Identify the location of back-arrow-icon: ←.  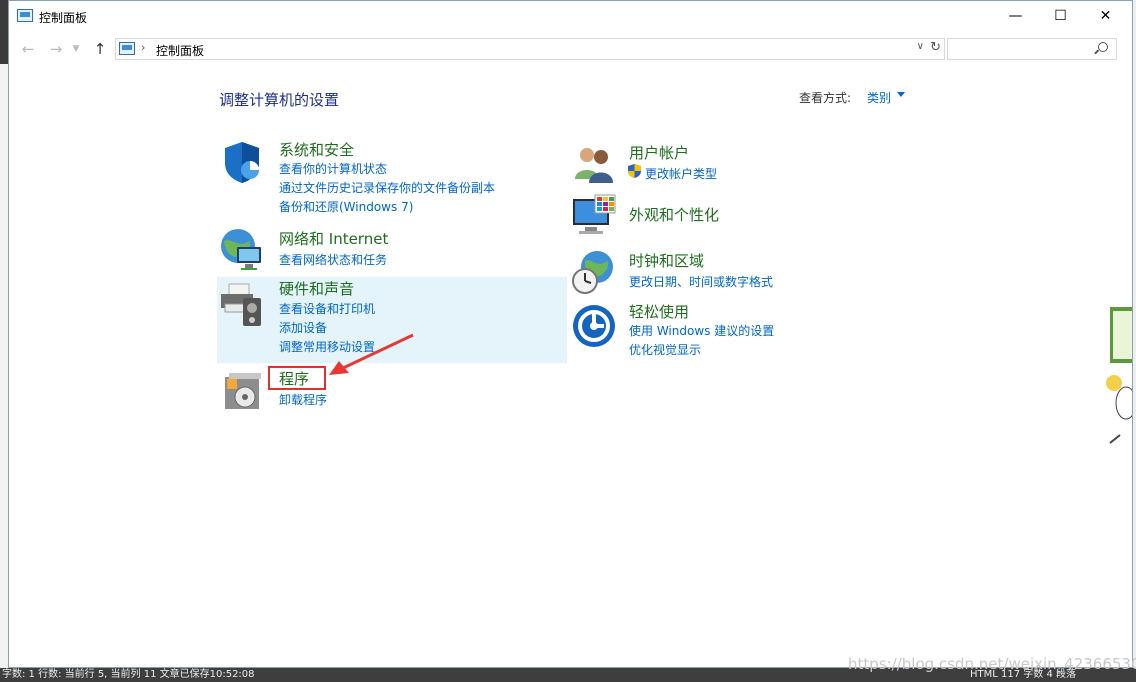
(28, 49).